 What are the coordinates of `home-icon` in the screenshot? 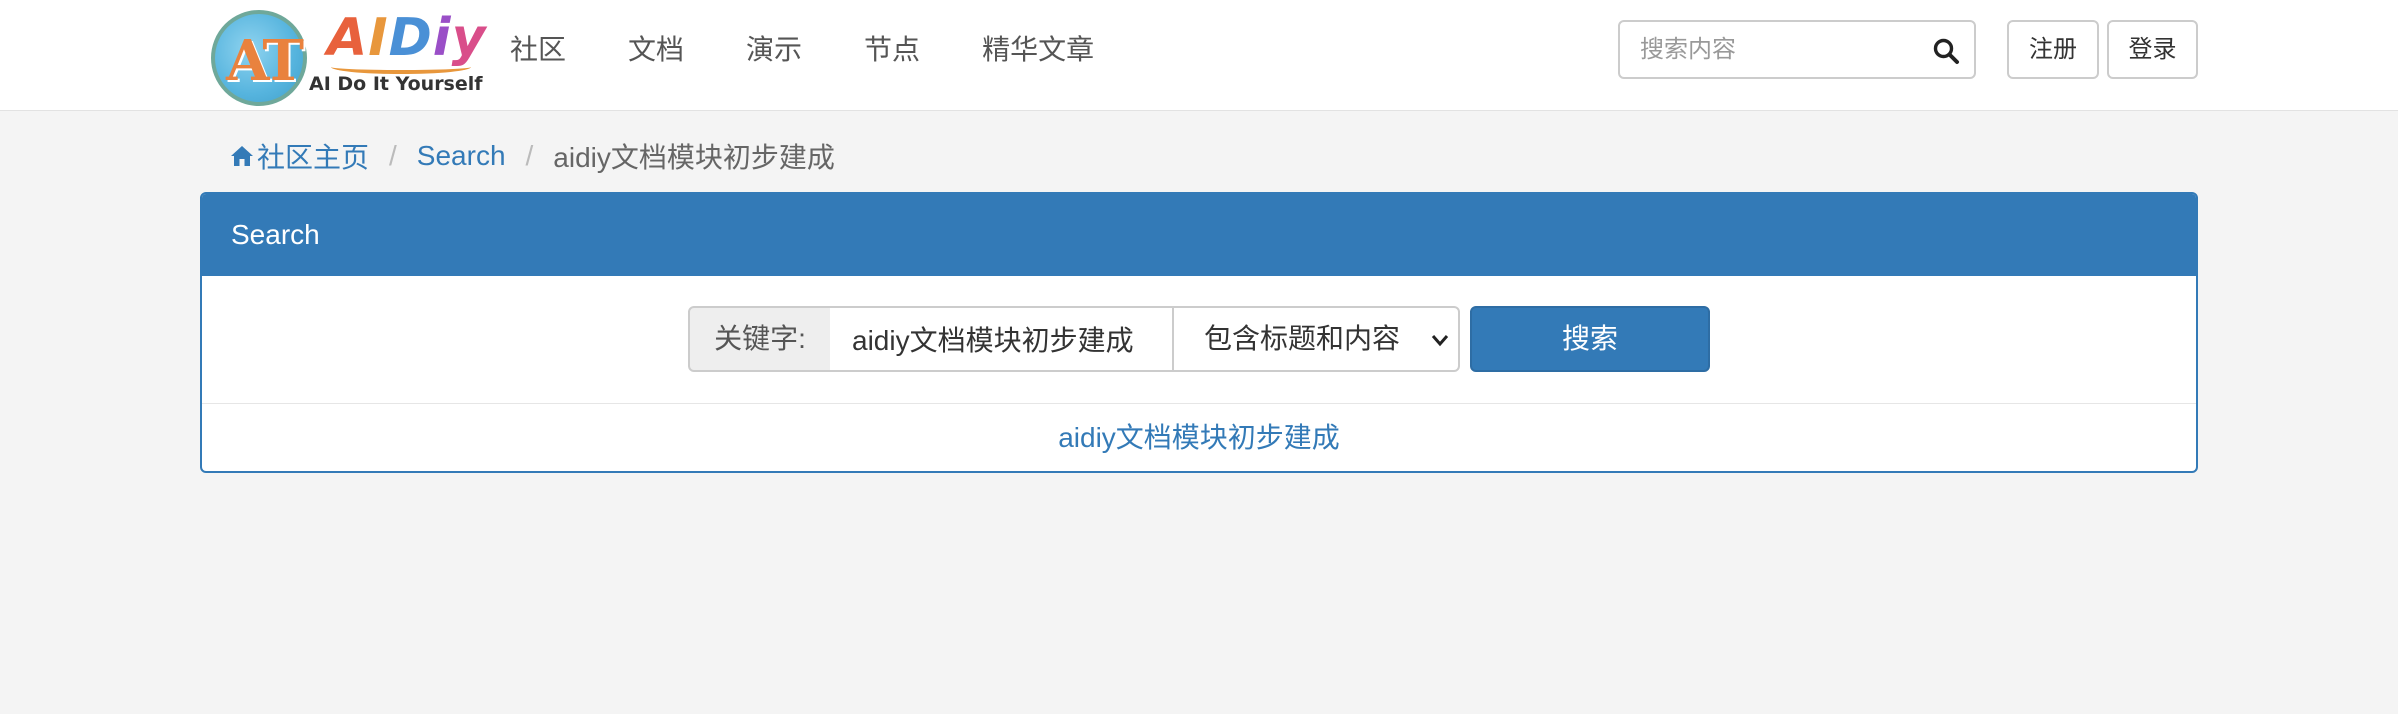 It's located at (242, 156).